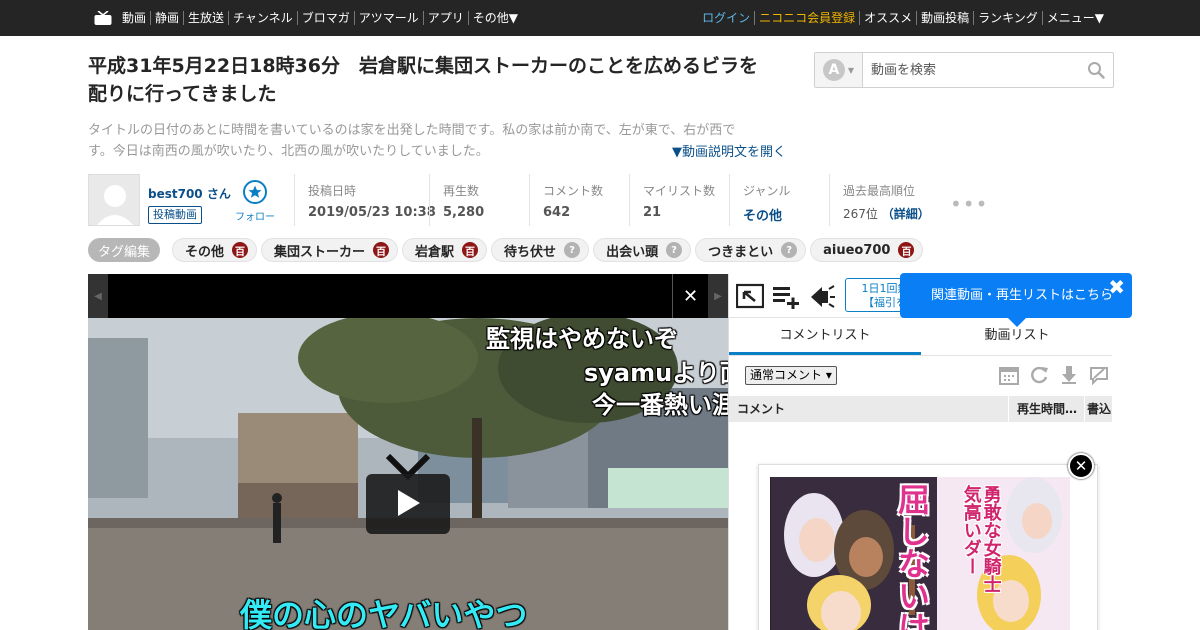 The height and width of the screenshot is (630, 1200). I want to click on tag-edit-button: タグ編集, so click(124, 250).